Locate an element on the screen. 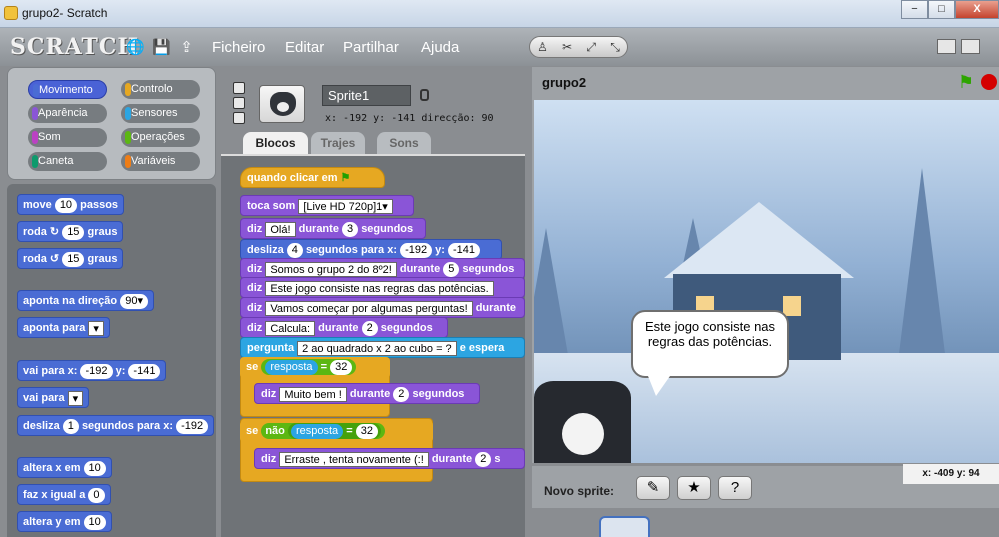  category-sensores: Sensores is located at coordinates (160, 113).